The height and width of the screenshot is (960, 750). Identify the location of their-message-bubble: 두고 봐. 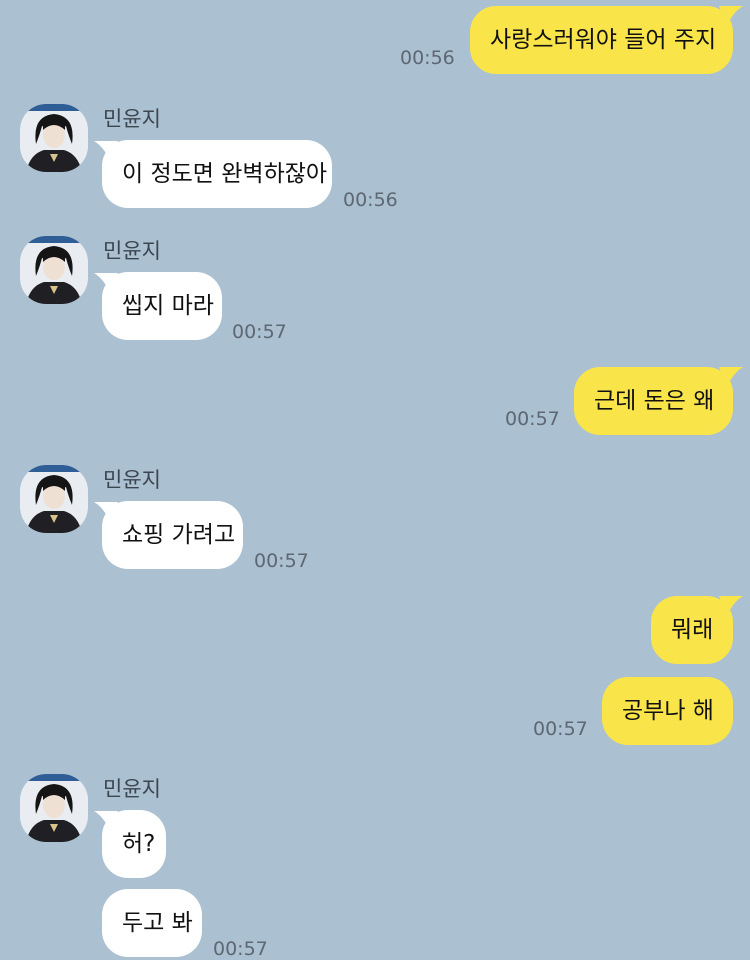
(152, 923).